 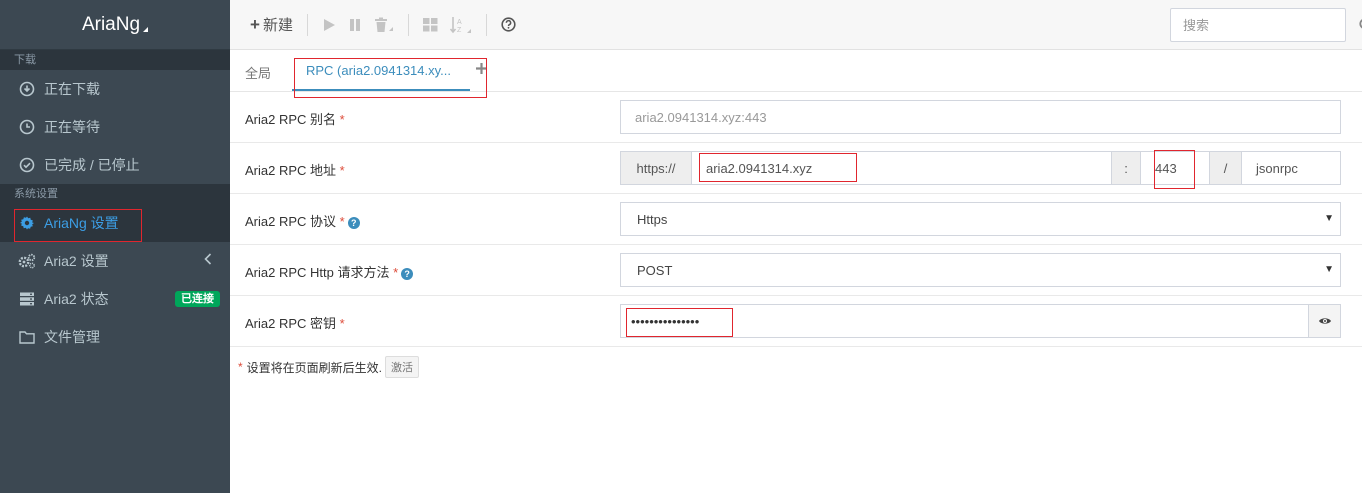 I want to click on select-all-button, so click(x=430, y=25).